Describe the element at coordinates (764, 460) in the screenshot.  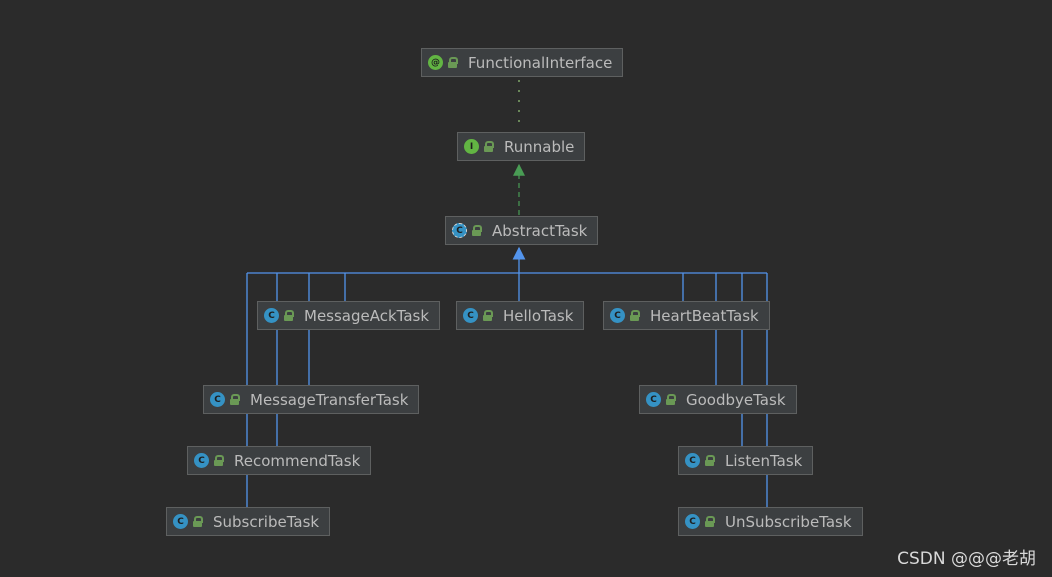
I see `node-label: ListenTask` at that location.